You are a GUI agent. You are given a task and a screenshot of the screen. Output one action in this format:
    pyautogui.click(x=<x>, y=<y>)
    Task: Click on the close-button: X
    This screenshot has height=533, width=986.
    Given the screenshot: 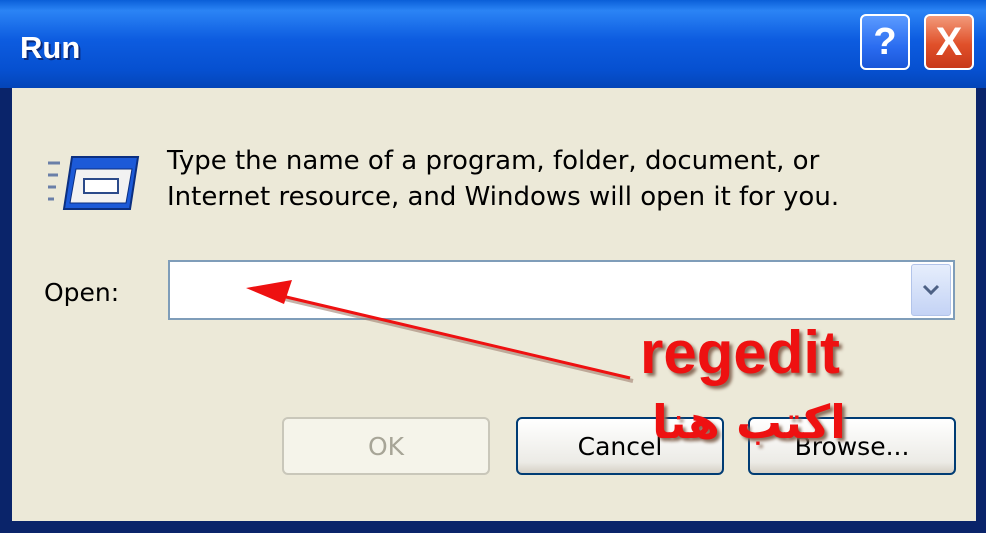 What is the action you would take?
    pyautogui.click(x=949, y=42)
    